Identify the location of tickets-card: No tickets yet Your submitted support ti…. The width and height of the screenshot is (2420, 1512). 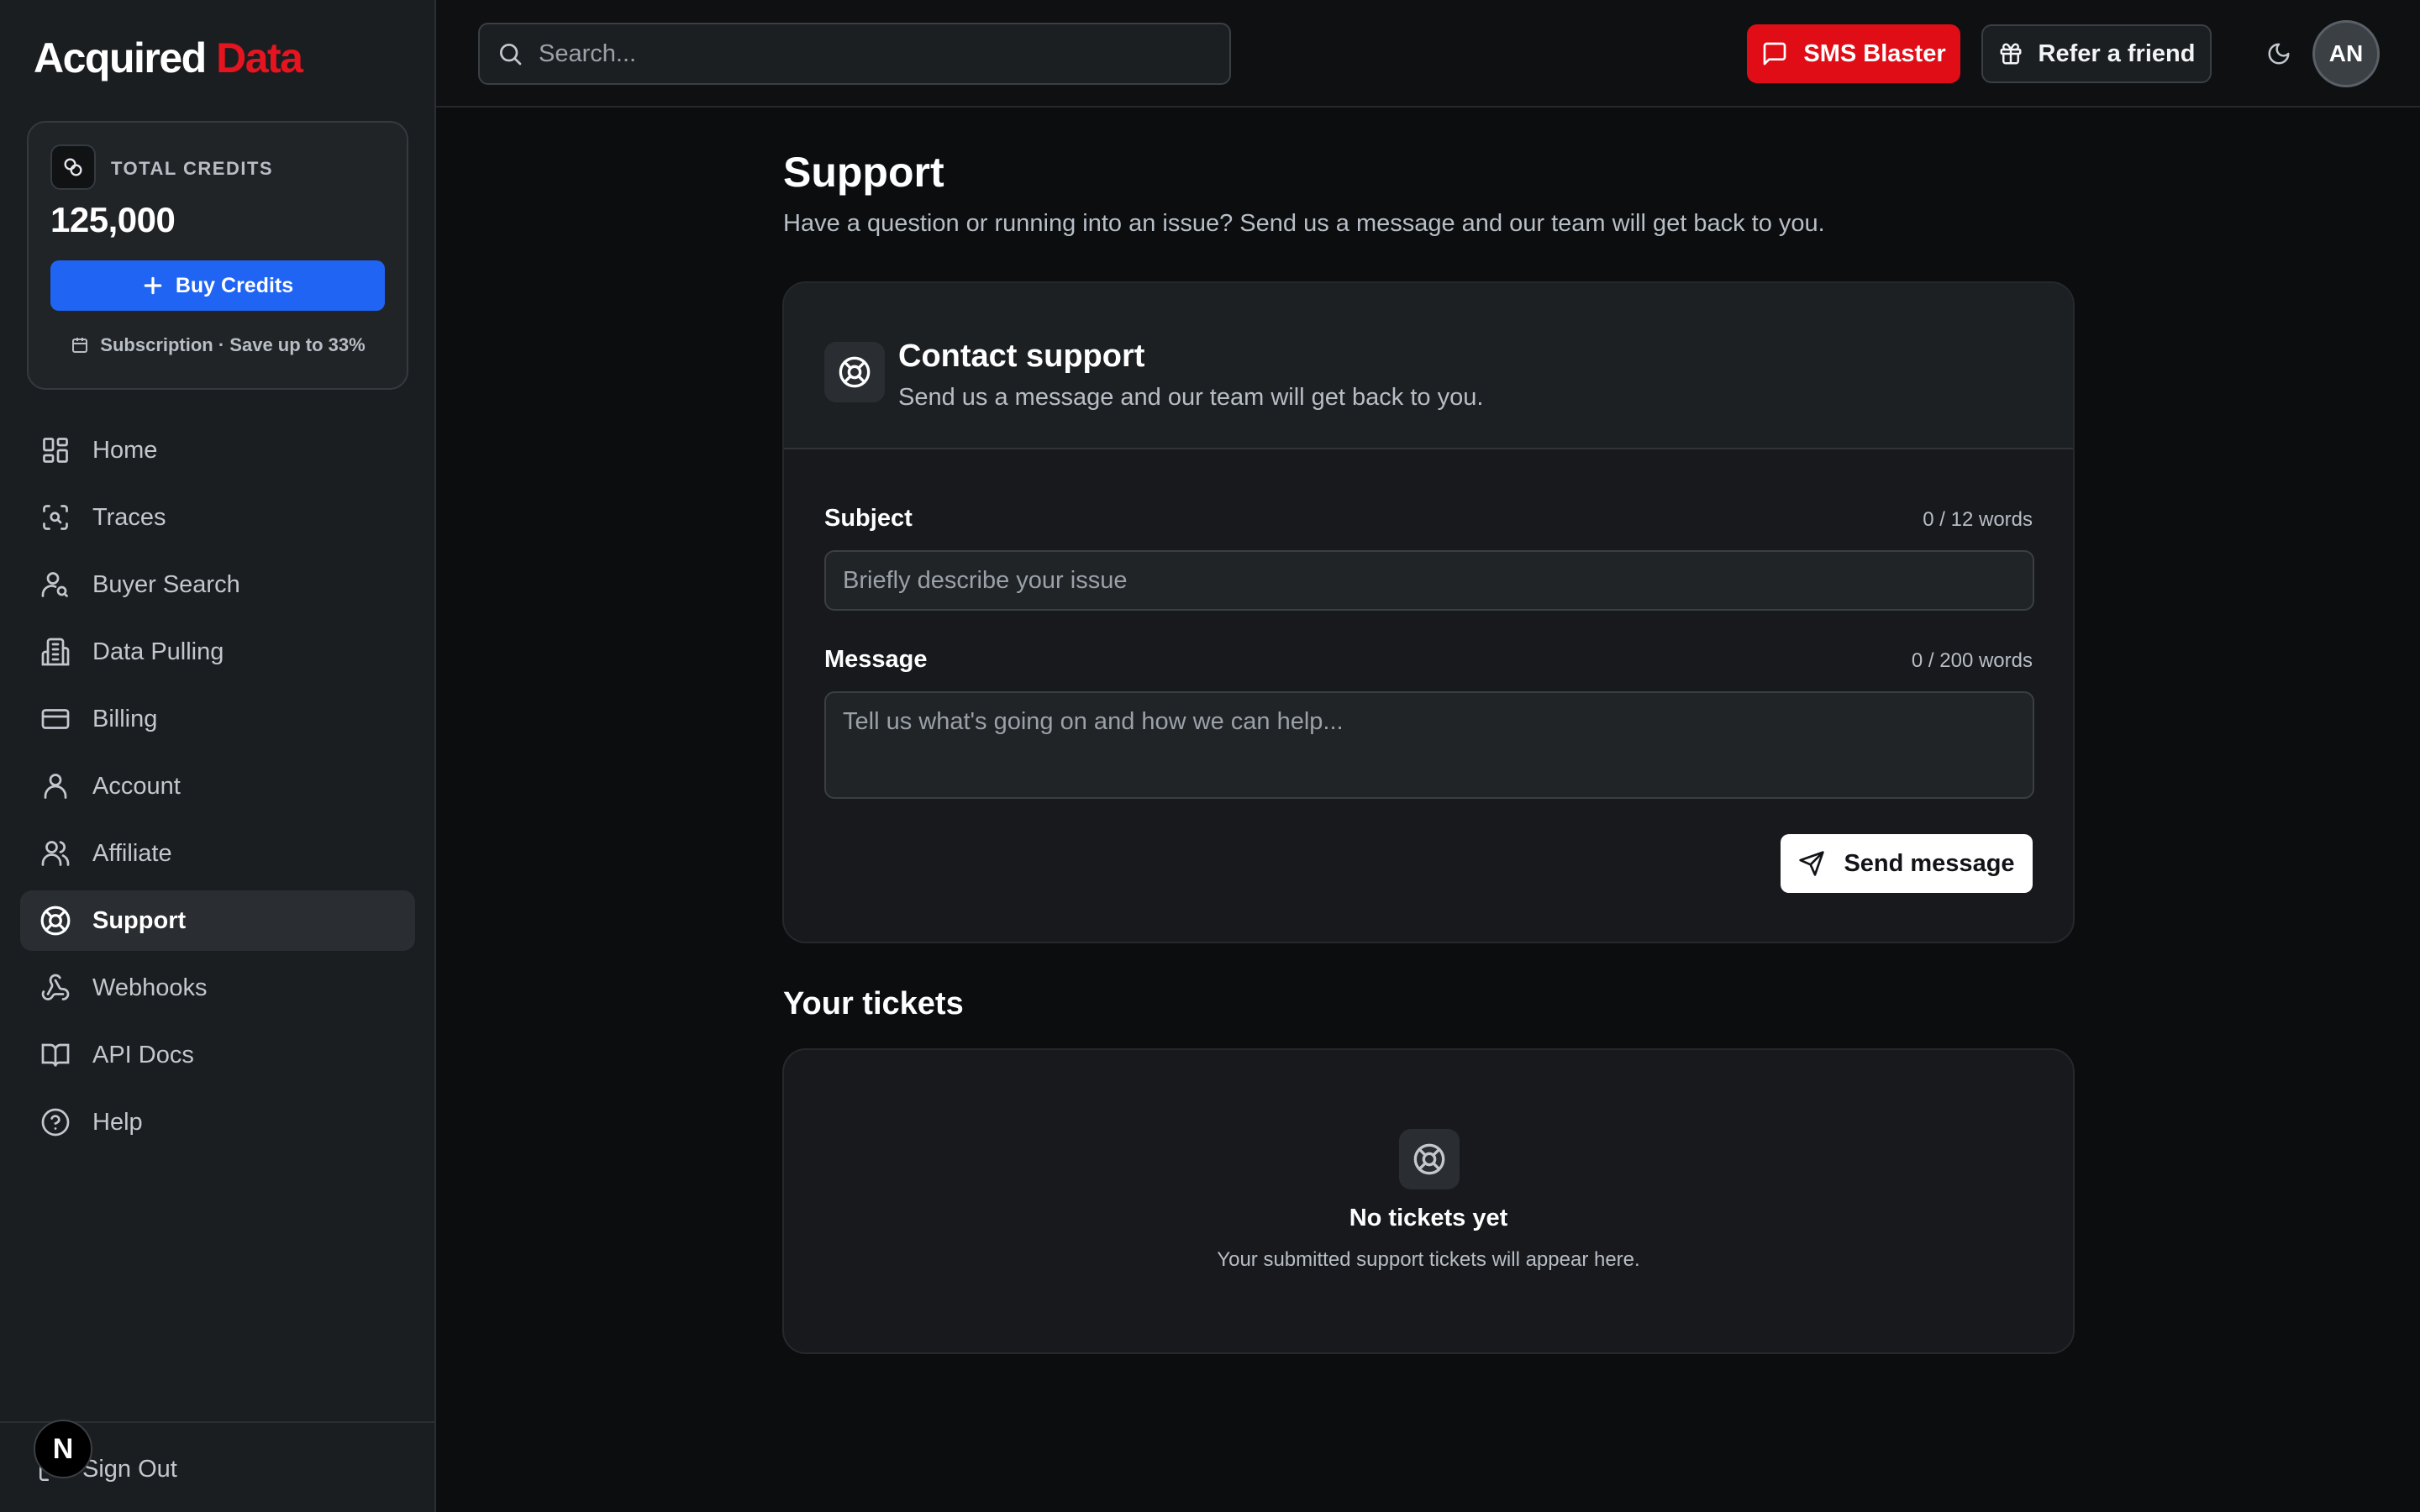
(1428, 1201).